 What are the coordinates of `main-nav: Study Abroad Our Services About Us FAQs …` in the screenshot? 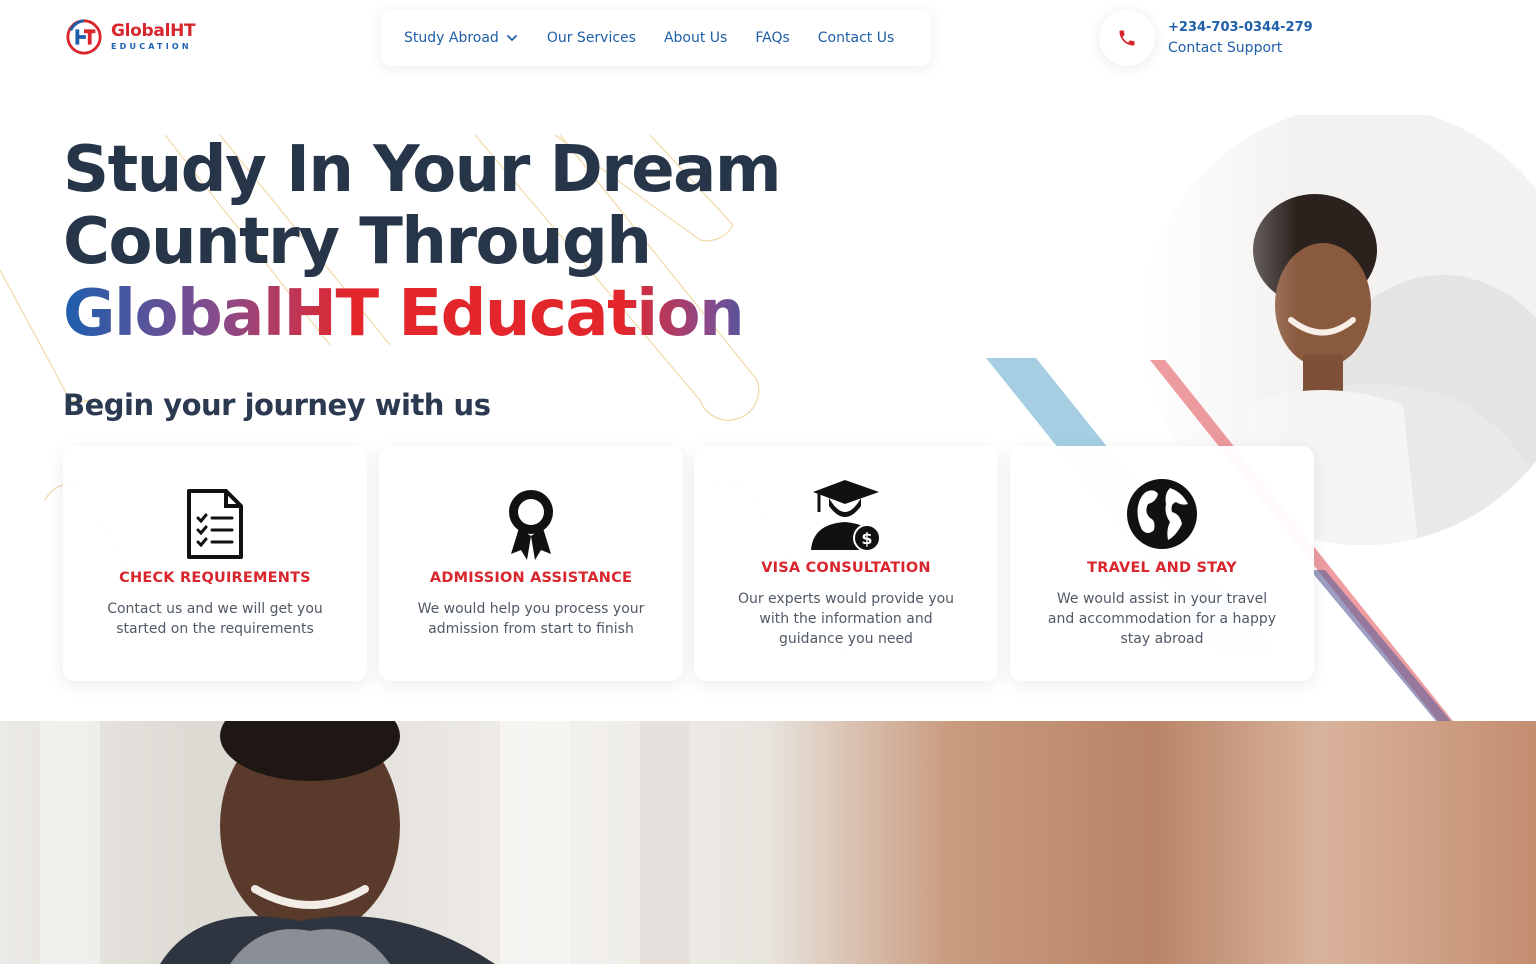 It's located at (656, 38).